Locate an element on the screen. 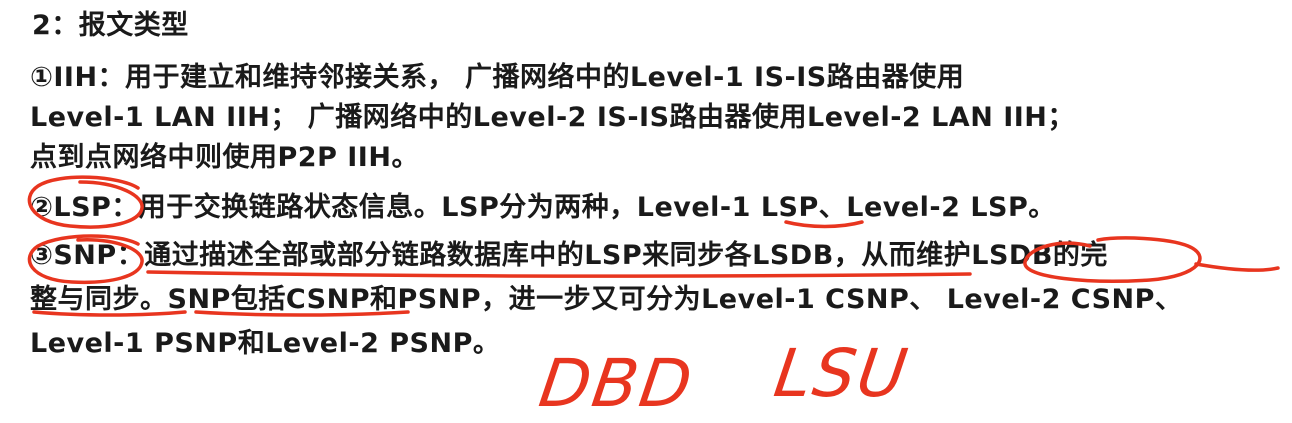 This screenshot has width=1292, height=423. text-line-iih-3: 点到点网络中则使用P2P IIH。 is located at coordinates (224, 157).